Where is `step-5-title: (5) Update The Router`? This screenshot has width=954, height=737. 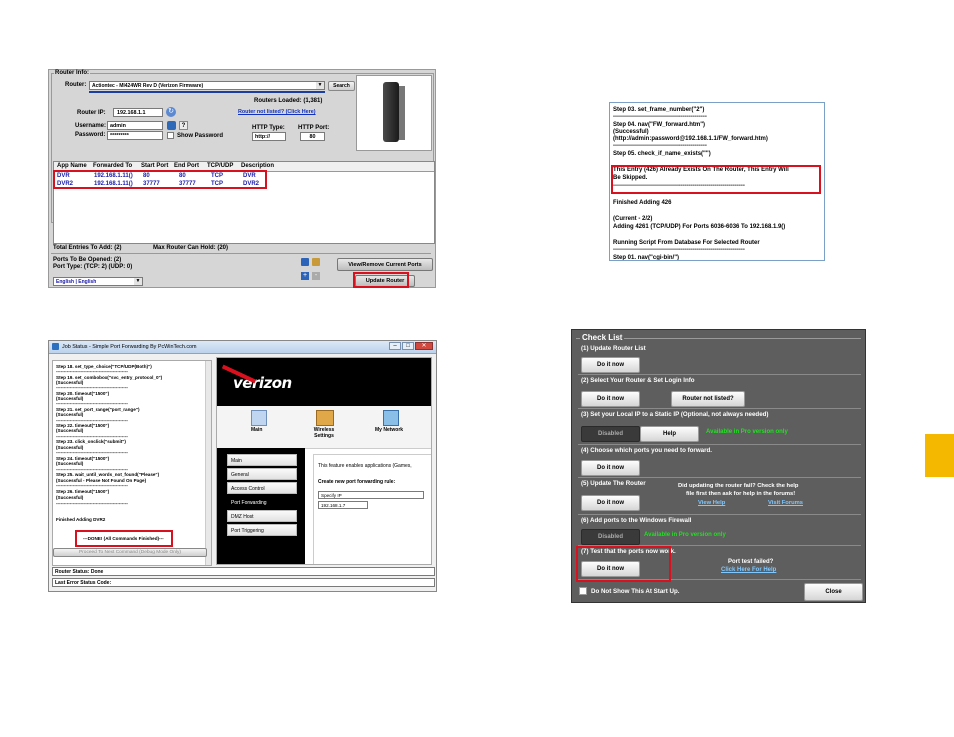
step-5-title: (5) Update The Router is located at coordinates (613, 483).